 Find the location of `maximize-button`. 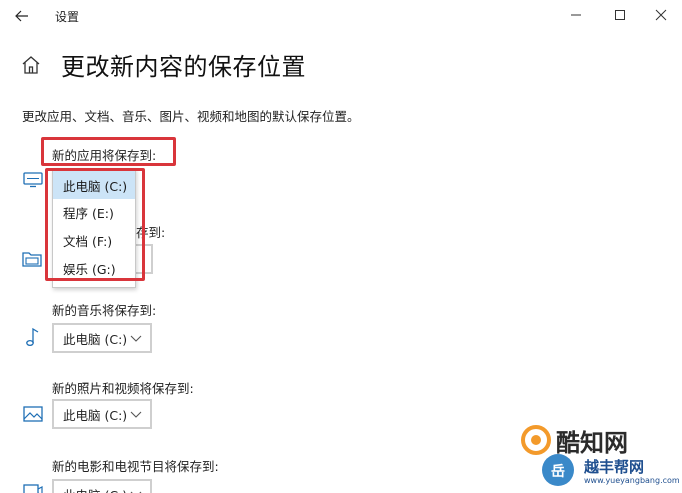

maximize-button is located at coordinates (620, 15).